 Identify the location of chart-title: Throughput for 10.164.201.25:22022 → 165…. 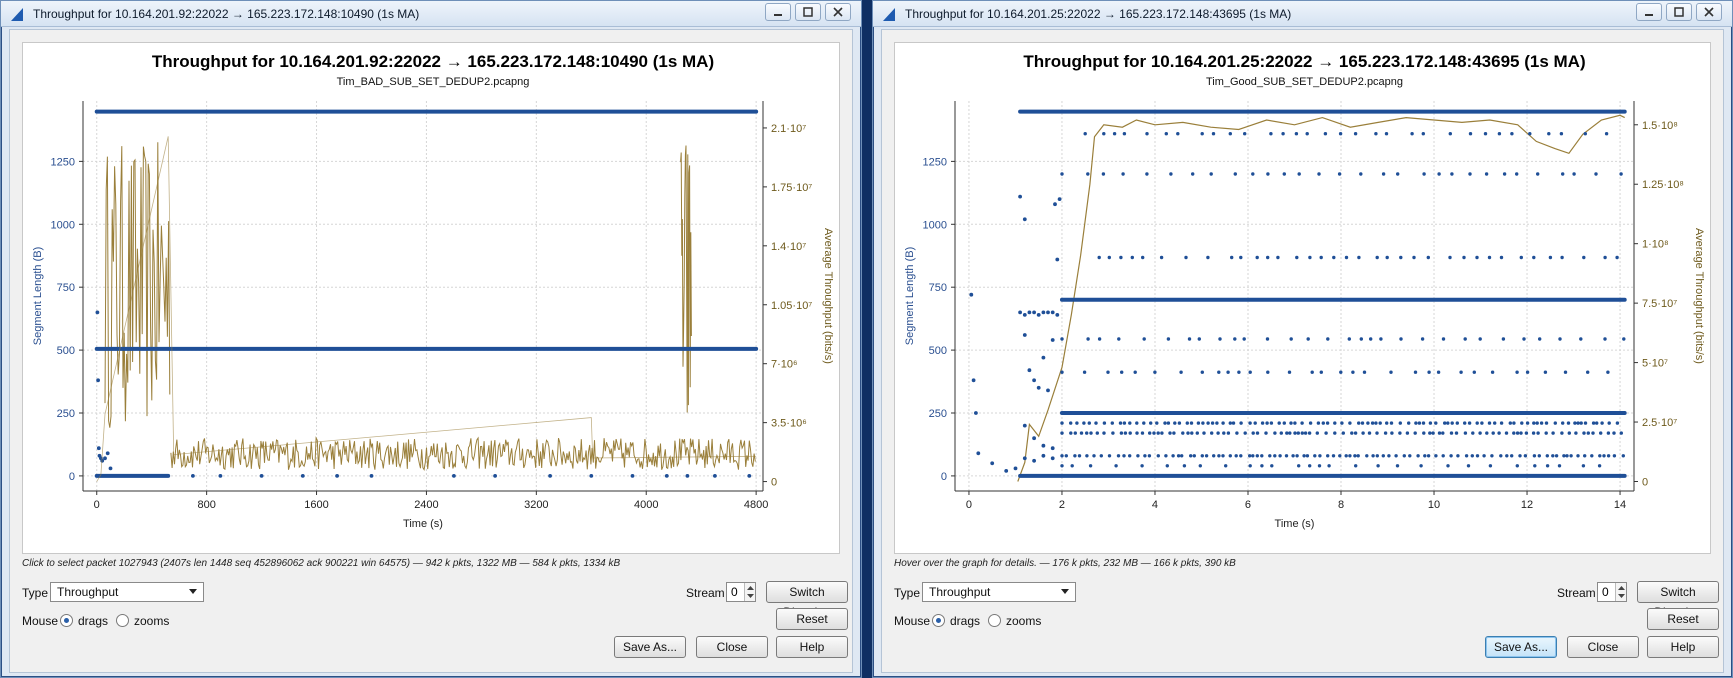
(1304, 61).